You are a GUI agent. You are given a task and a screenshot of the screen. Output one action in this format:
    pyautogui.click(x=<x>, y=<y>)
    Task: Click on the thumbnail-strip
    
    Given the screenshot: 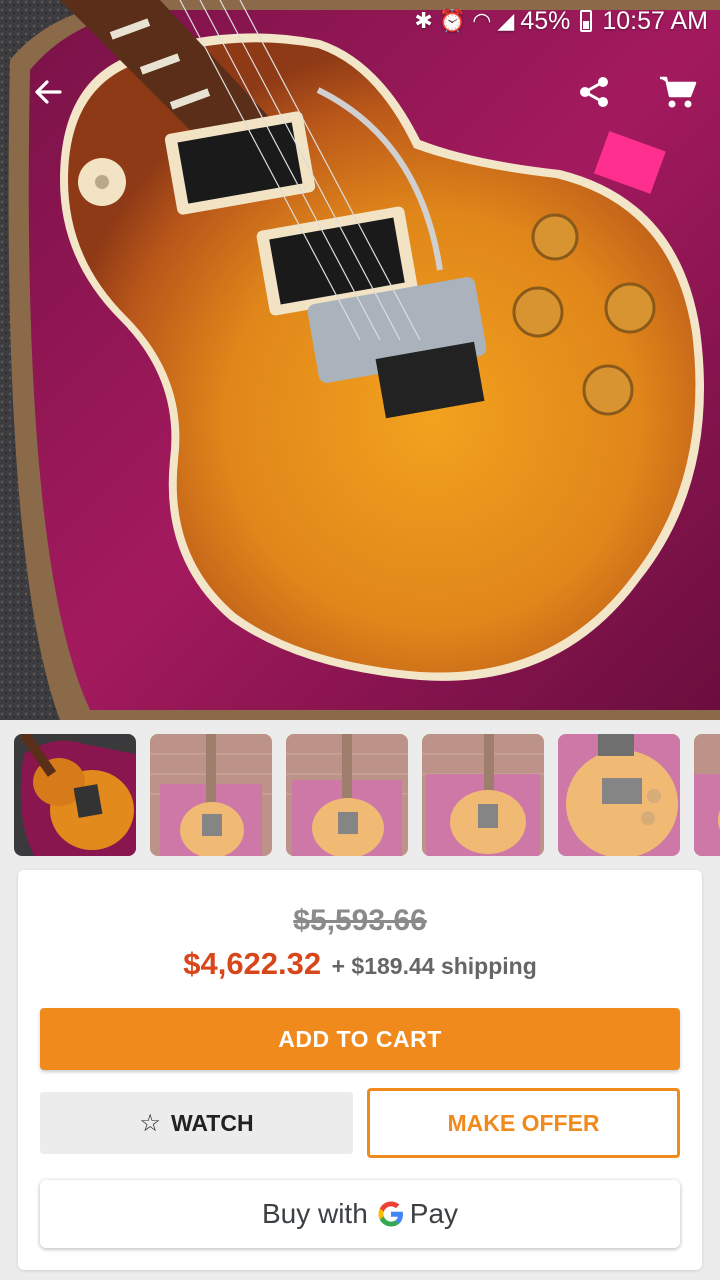 What is the action you would take?
    pyautogui.click(x=367, y=795)
    